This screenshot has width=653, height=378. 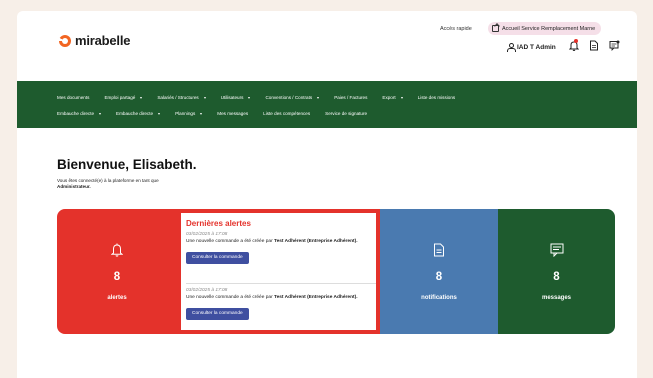 I want to click on page-title: Bienvenue, Elisabeth., so click(x=127, y=164).